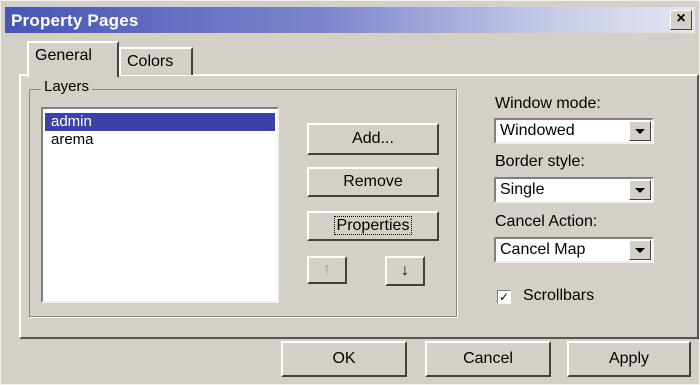 Image resolution: width=700 pixels, height=385 pixels. What do you see at coordinates (160, 140) in the screenshot?
I see `list-item: arema` at bounding box center [160, 140].